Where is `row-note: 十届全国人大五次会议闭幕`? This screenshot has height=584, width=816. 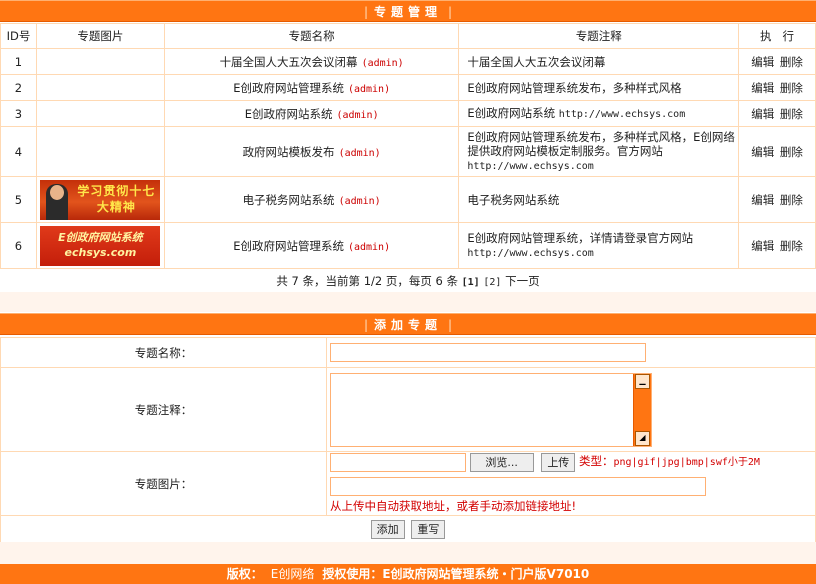 row-note: 十届全国人大五次会议闭幕 is located at coordinates (599, 61).